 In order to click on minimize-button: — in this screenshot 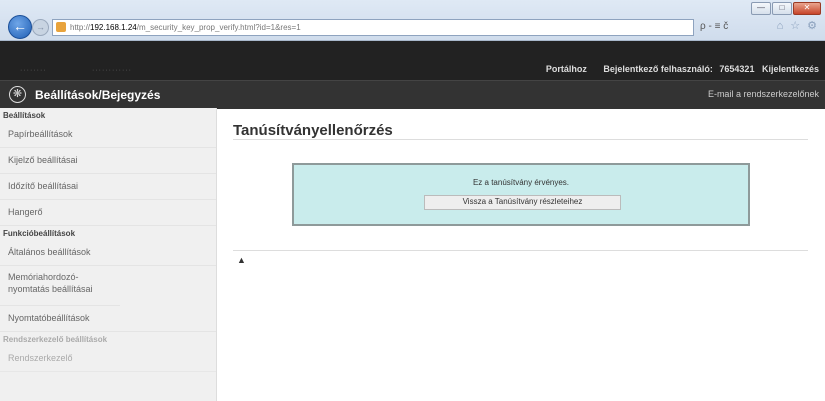, I will do `click(761, 8)`.